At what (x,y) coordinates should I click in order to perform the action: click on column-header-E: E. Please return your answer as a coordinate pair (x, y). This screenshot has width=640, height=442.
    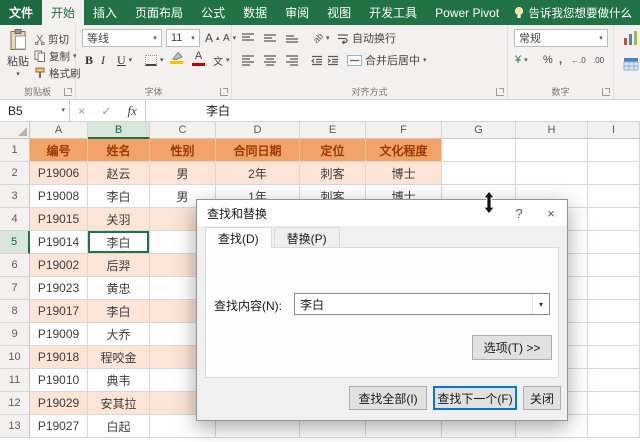
    Looking at the image, I should click on (333, 130).